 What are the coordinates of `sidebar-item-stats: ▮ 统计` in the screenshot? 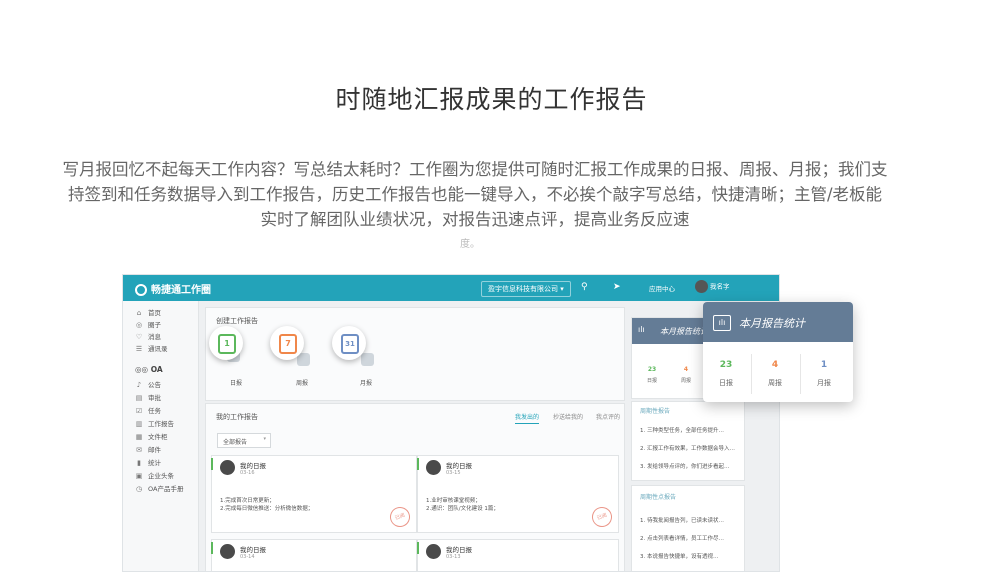 It's located at (148, 462).